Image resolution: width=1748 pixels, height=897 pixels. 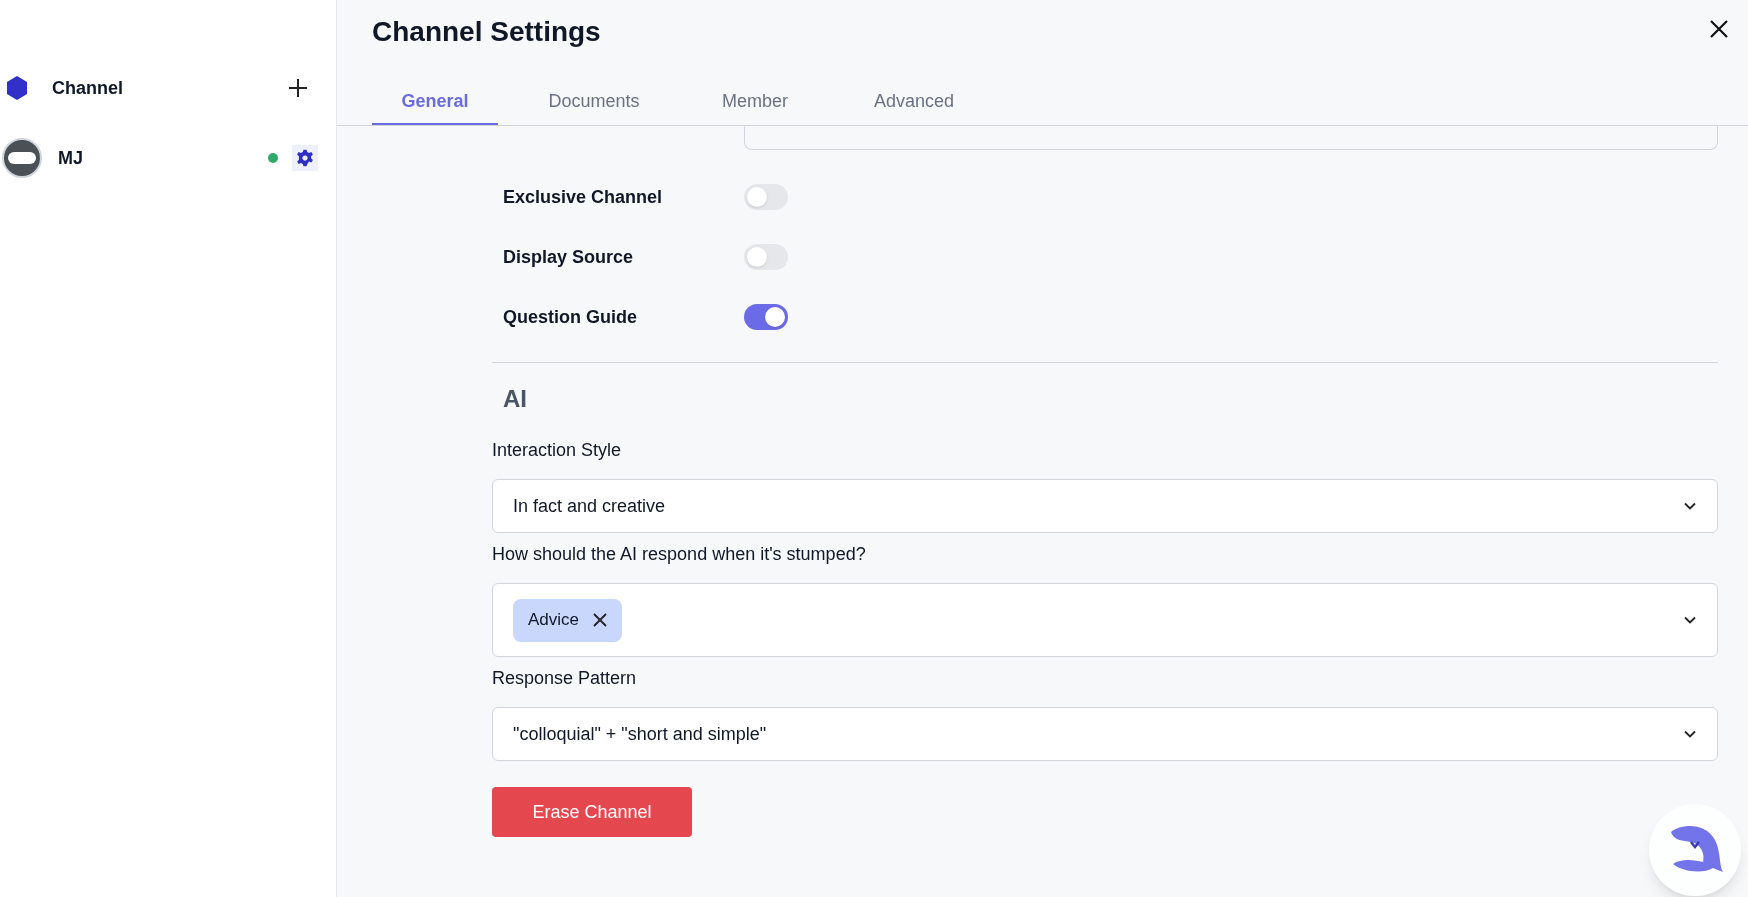 What do you see at coordinates (755, 102) in the screenshot?
I see `tab: Member` at bounding box center [755, 102].